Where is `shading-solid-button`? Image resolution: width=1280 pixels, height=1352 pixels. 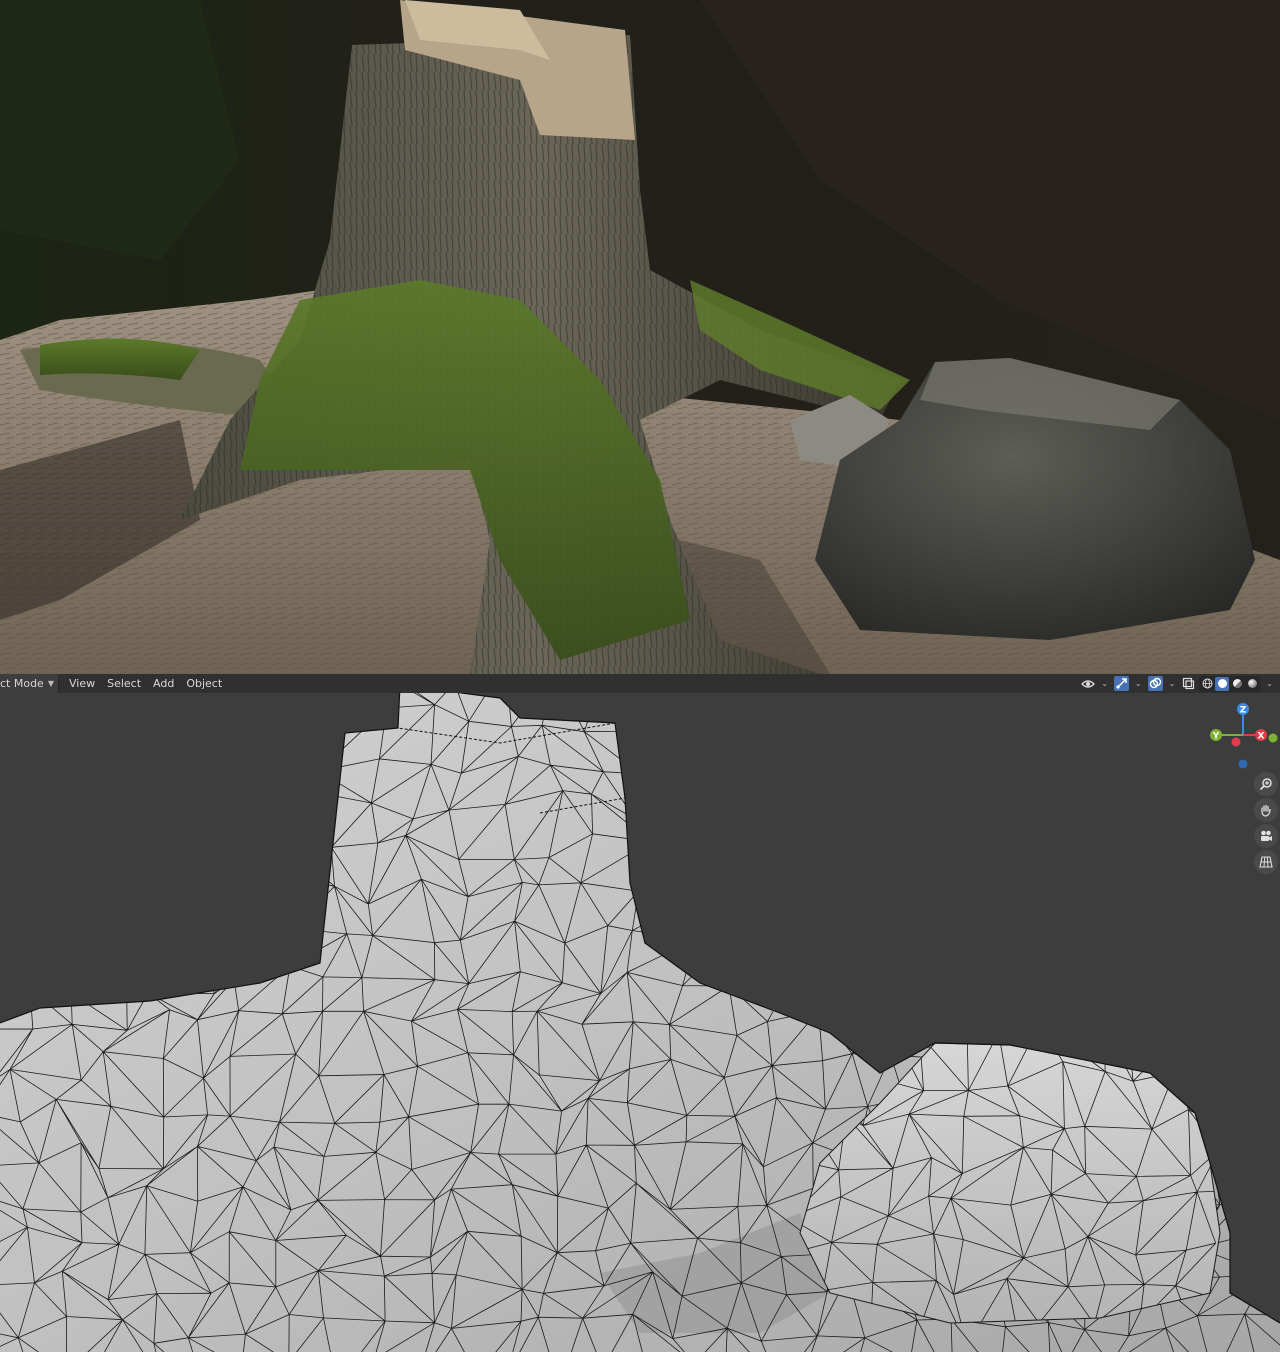 shading-solid-button is located at coordinates (1222, 683).